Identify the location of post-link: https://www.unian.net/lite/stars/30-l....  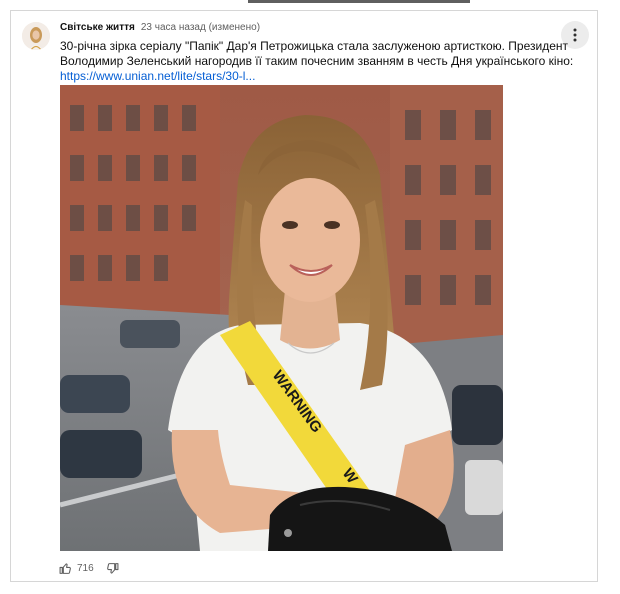
(323, 76).